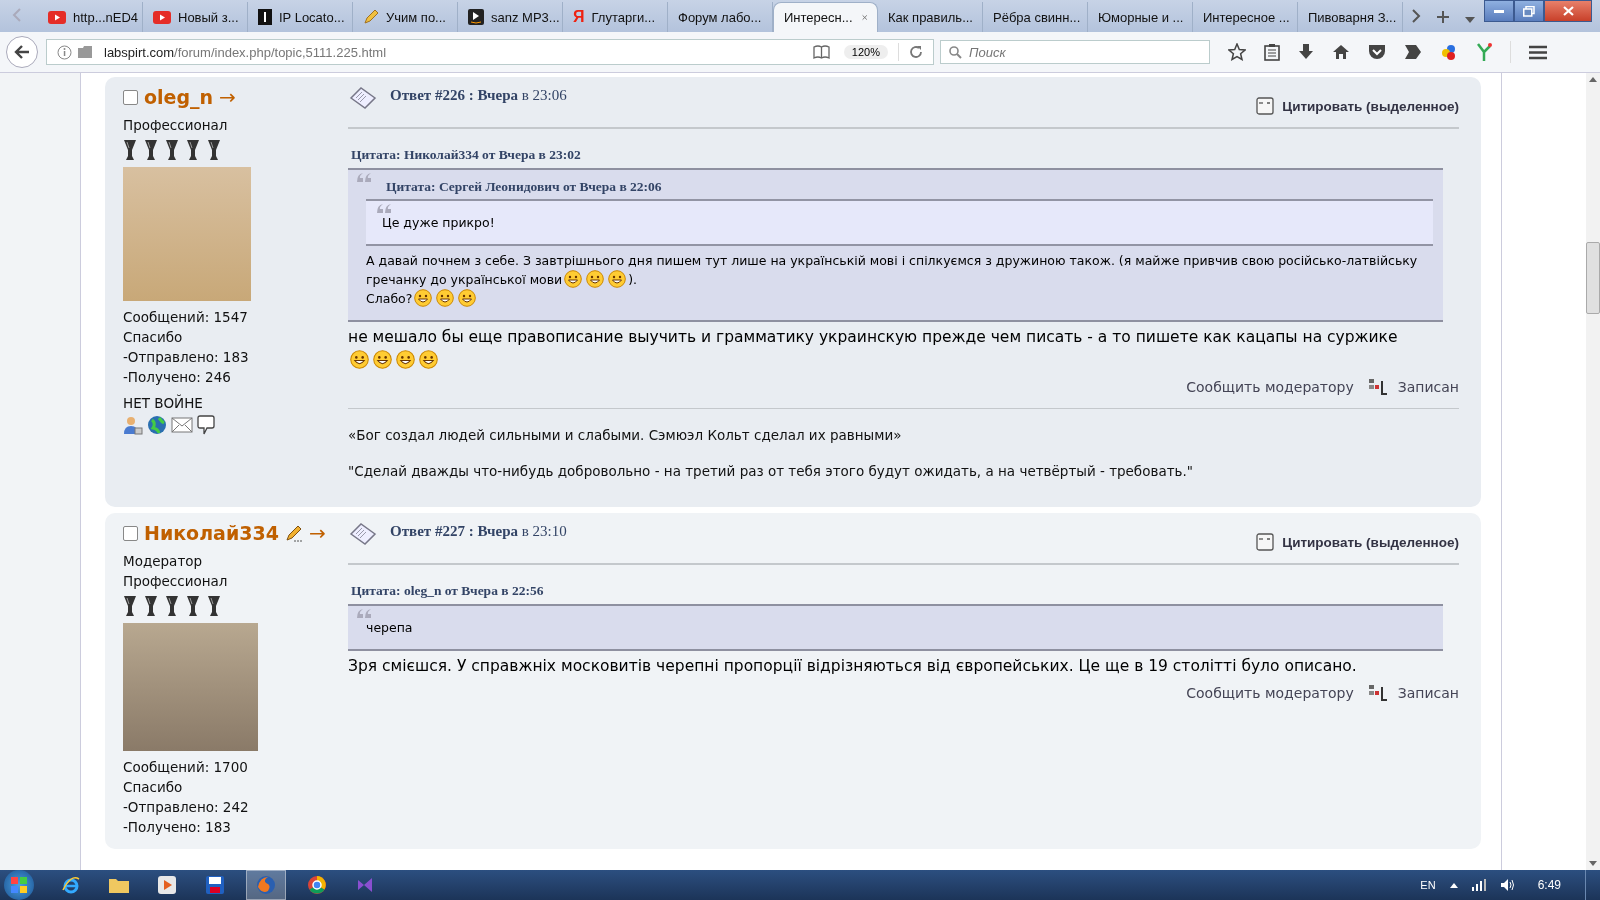  Describe the element at coordinates (182, 425) in the screenshot. I see `envelope-icon` at that location.